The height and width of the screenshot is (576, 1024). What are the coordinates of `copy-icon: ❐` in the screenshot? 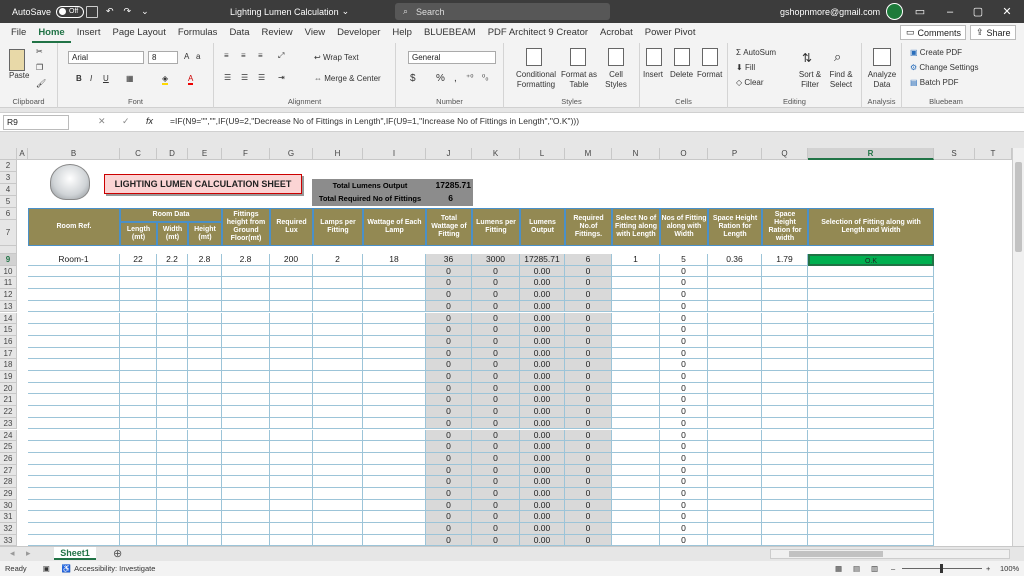 It's located at (39, 67).